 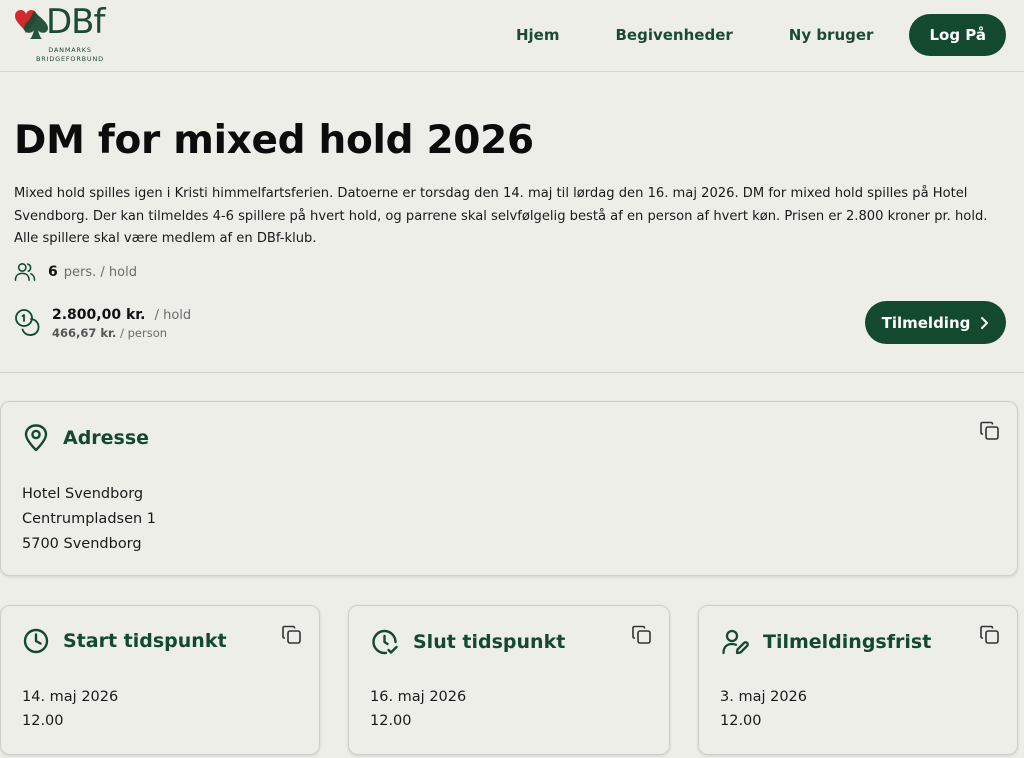 I want to click on map-pin-icon, so click(x=36, y=438).